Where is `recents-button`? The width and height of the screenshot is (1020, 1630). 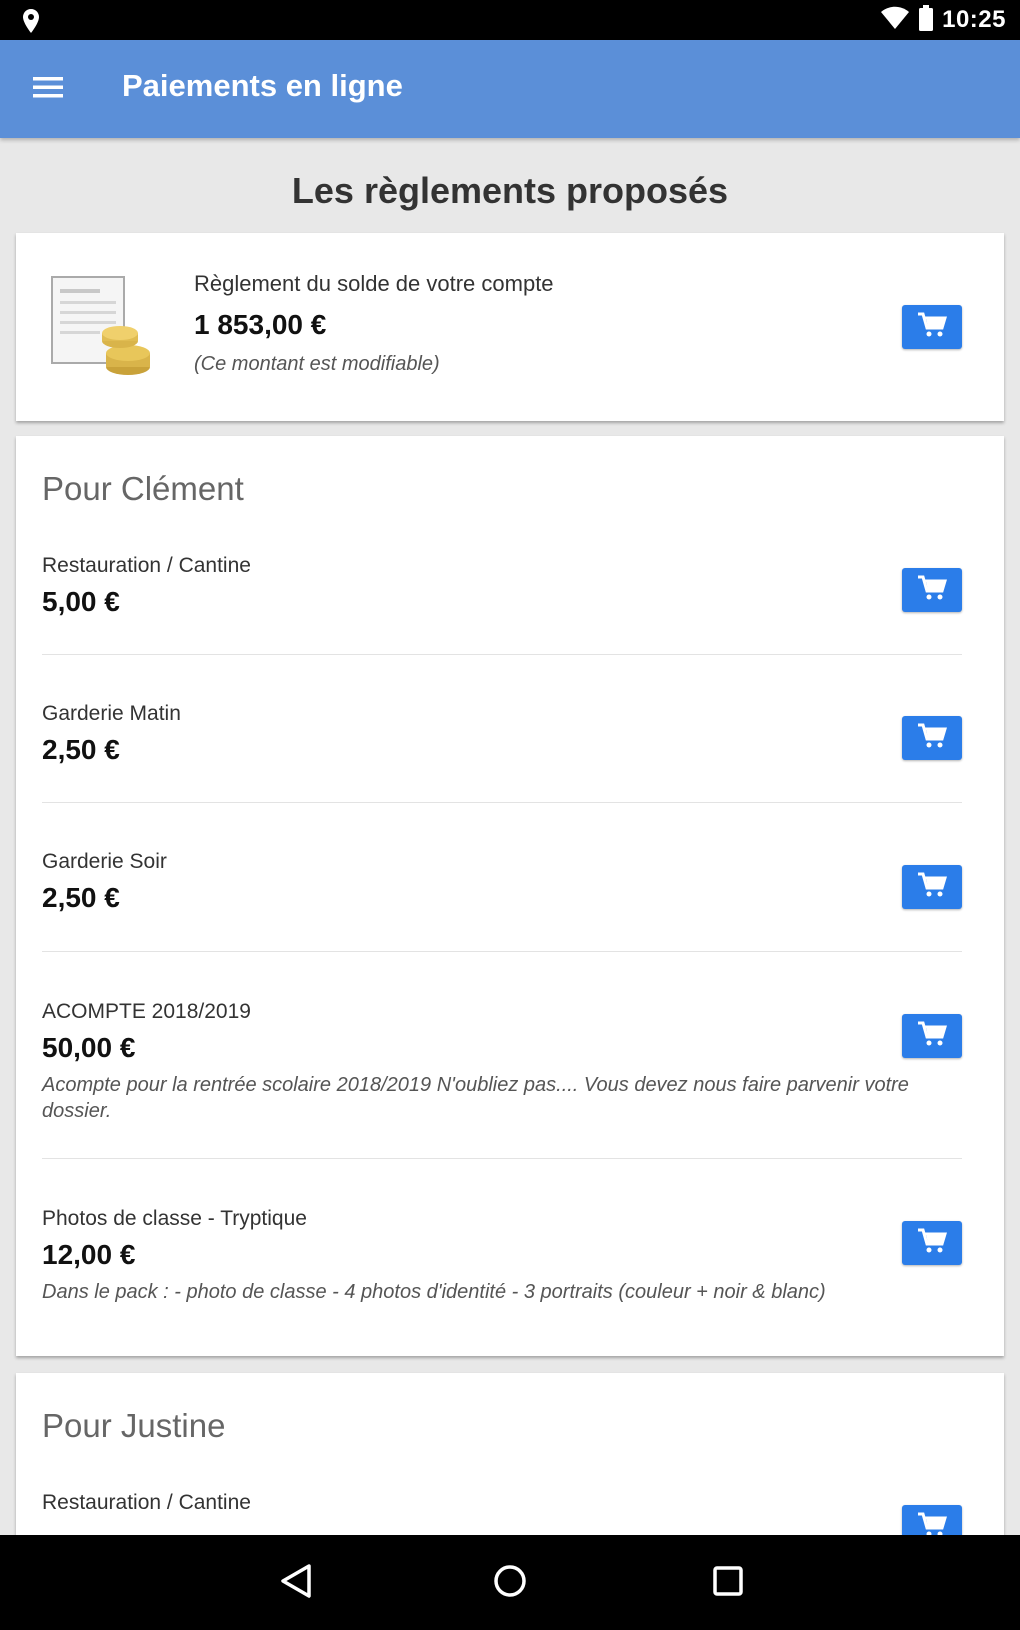 recents-button is located at coordinates (728, 1583).